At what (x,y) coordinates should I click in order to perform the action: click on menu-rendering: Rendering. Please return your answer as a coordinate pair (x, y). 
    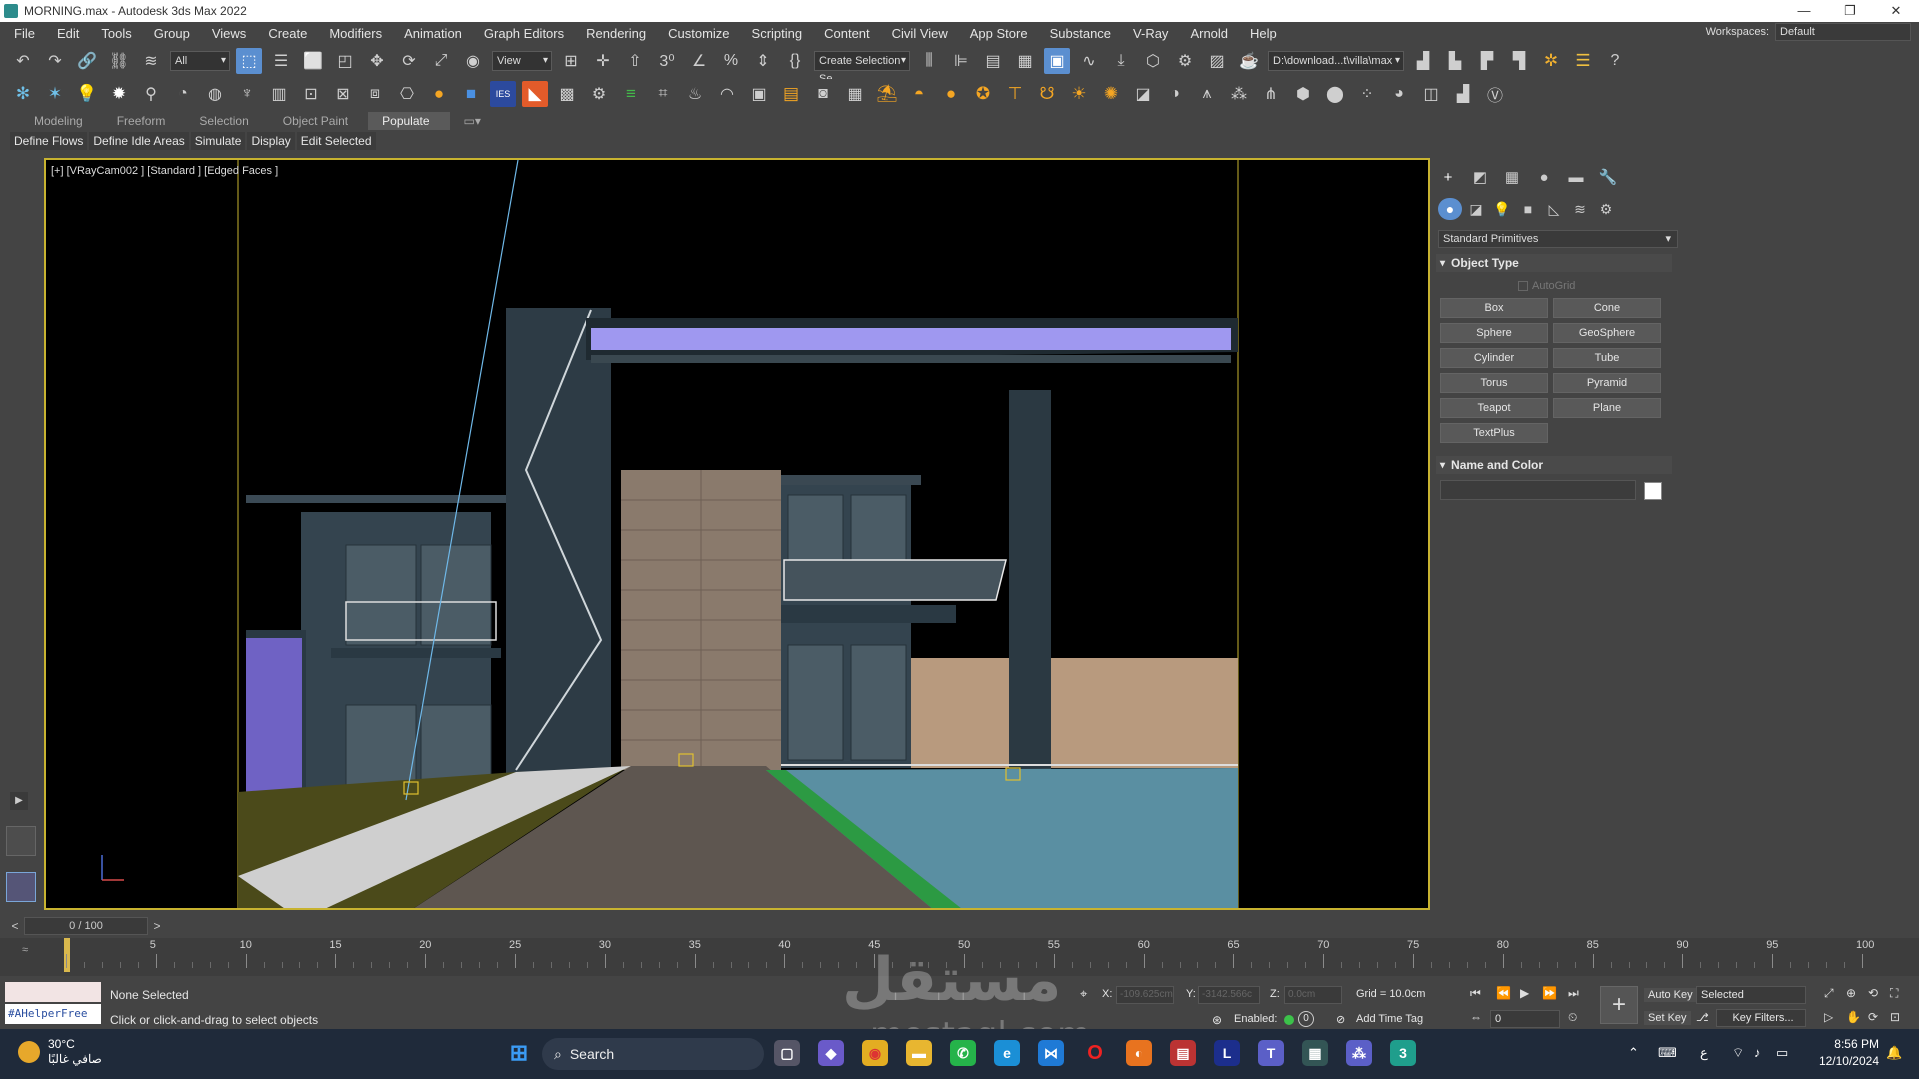
    Looking at the image, I should click on (619, 33).